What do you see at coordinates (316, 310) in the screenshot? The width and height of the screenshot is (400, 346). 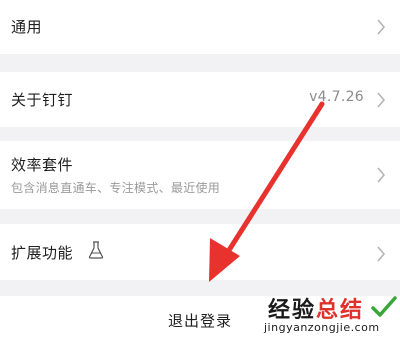 I see `watermark-title: 经验总结` at bounding box center [316, 310].